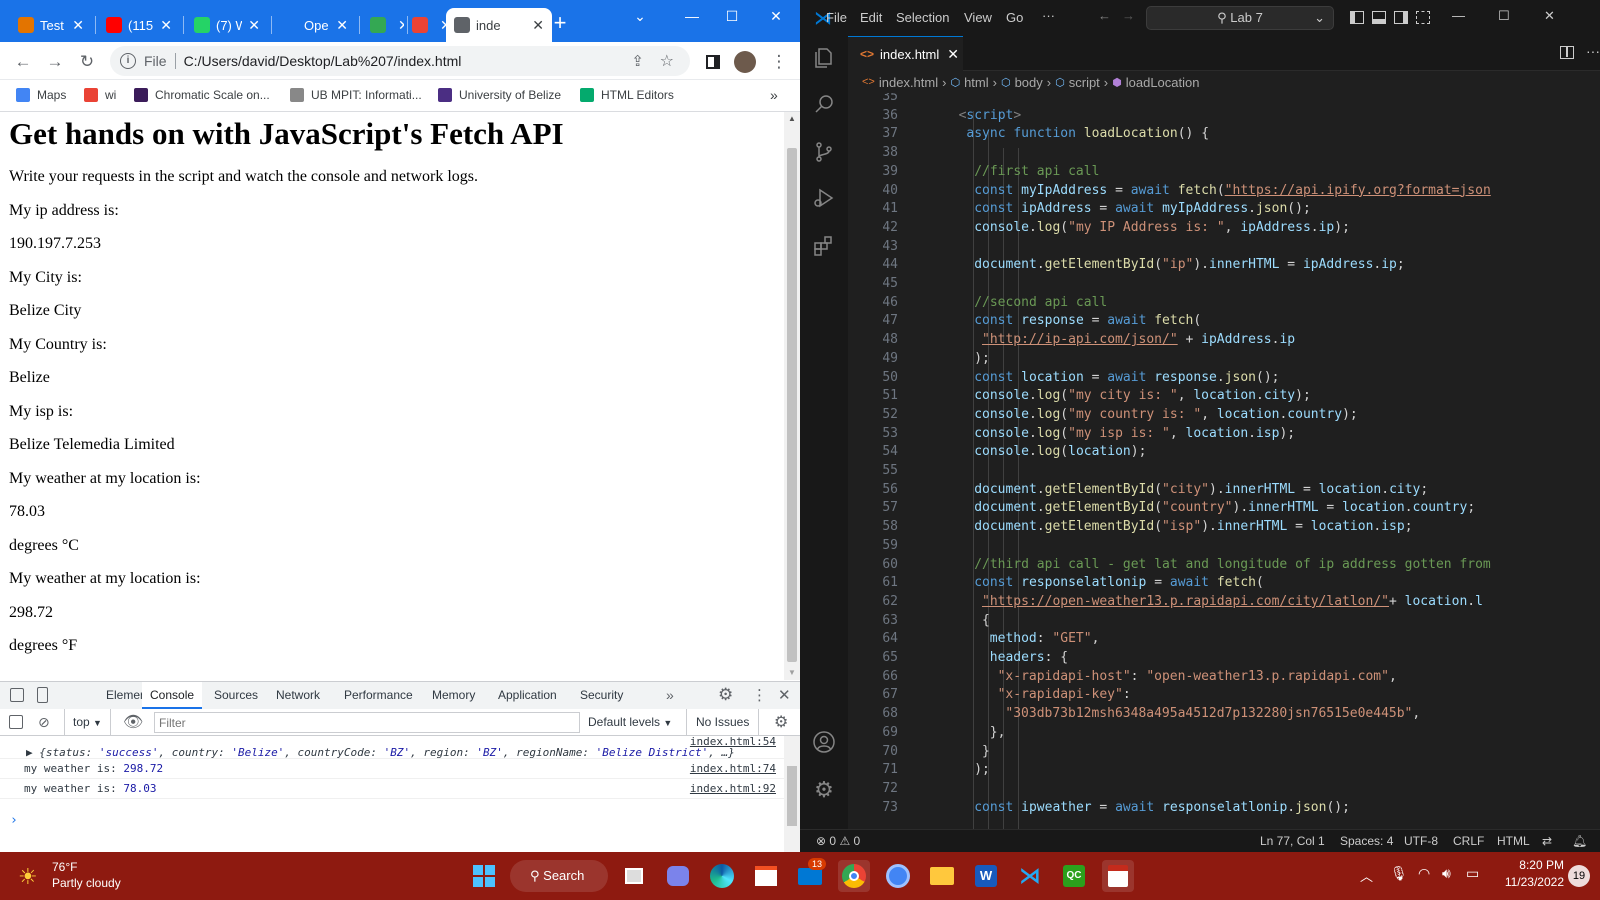  Describe the element at coordinates (560, 23) in the screenshot. I see `new-tab-button: +` at that location.